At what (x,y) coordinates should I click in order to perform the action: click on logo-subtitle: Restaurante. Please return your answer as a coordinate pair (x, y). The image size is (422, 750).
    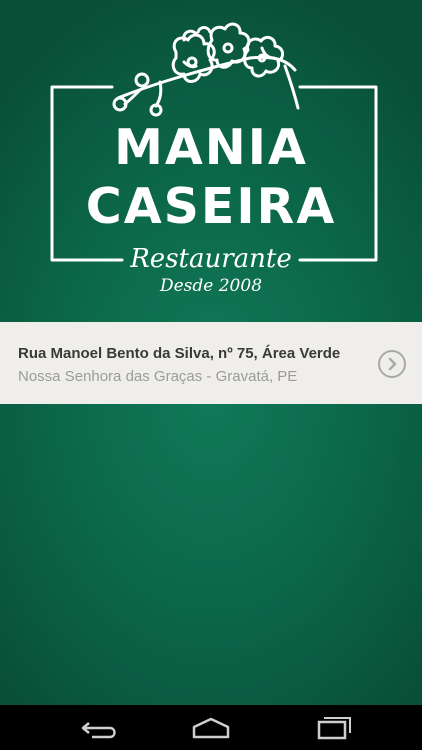
    Looking at the image, I should click on (211, 259).